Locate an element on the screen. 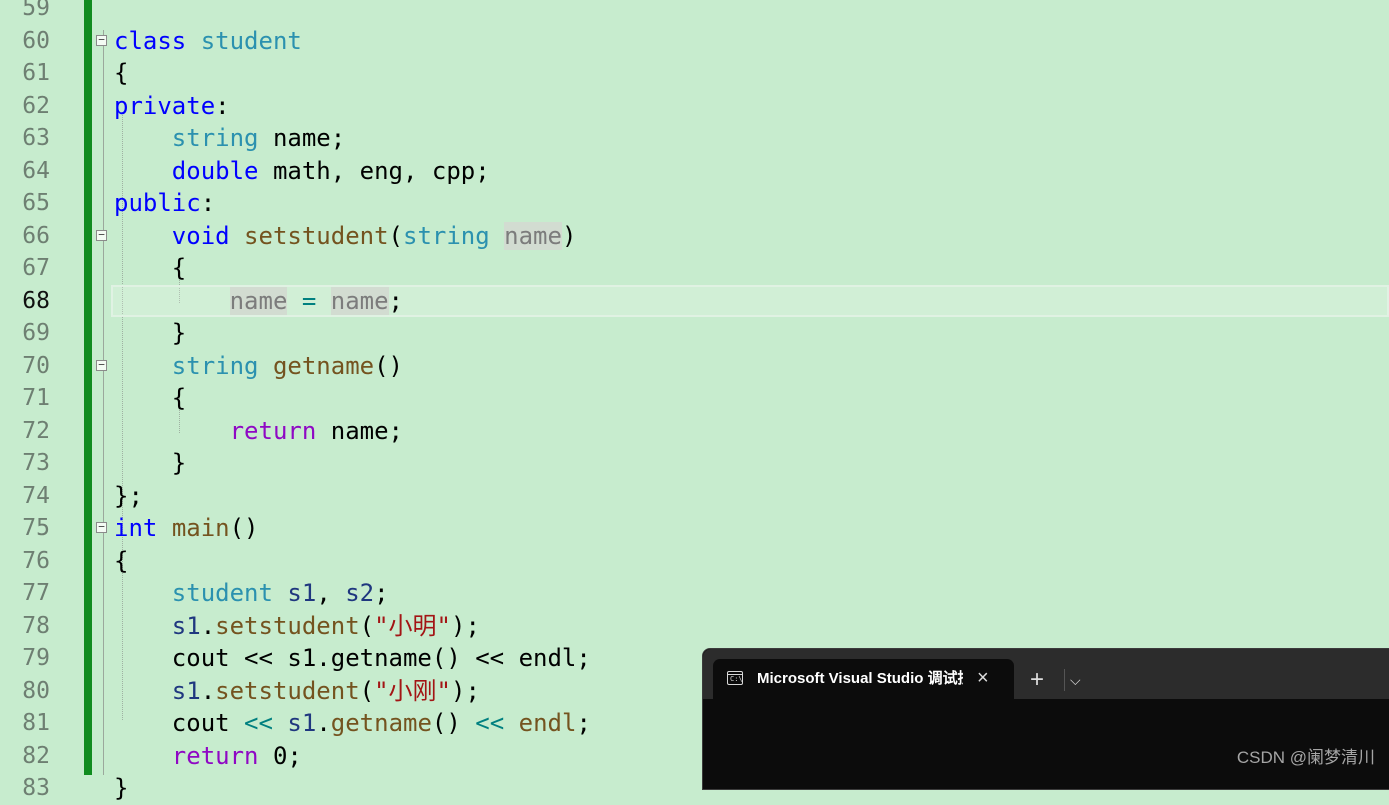  function-name: endl is located at coordinates (547, 723).